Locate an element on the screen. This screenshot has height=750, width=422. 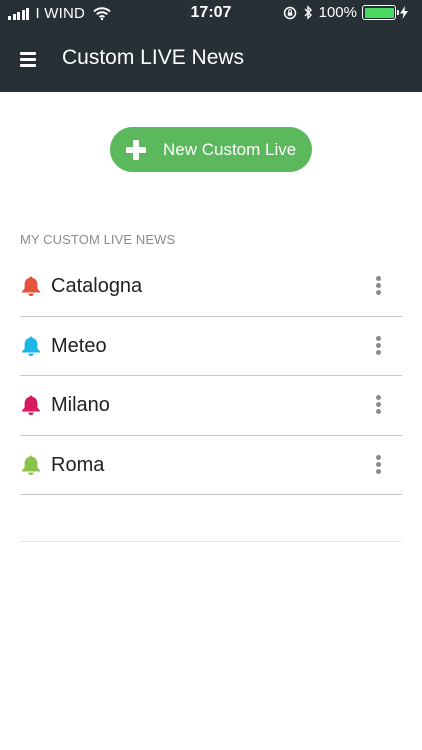
battery-percentage: 100% is located at coordinates (337, 12).